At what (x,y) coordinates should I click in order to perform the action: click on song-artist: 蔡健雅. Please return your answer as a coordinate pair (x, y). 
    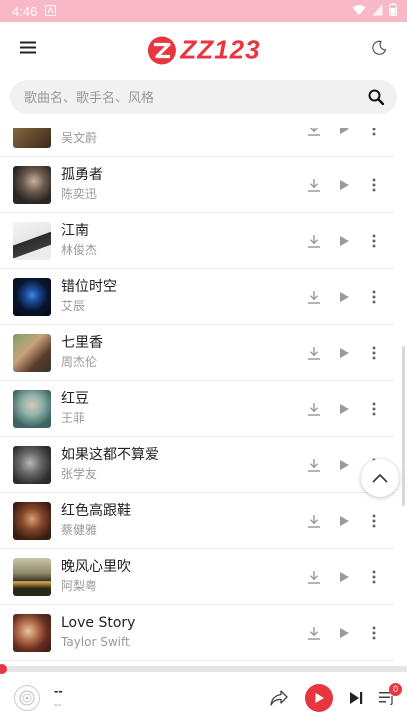
    Looking at the image, I should click on (79, 530).